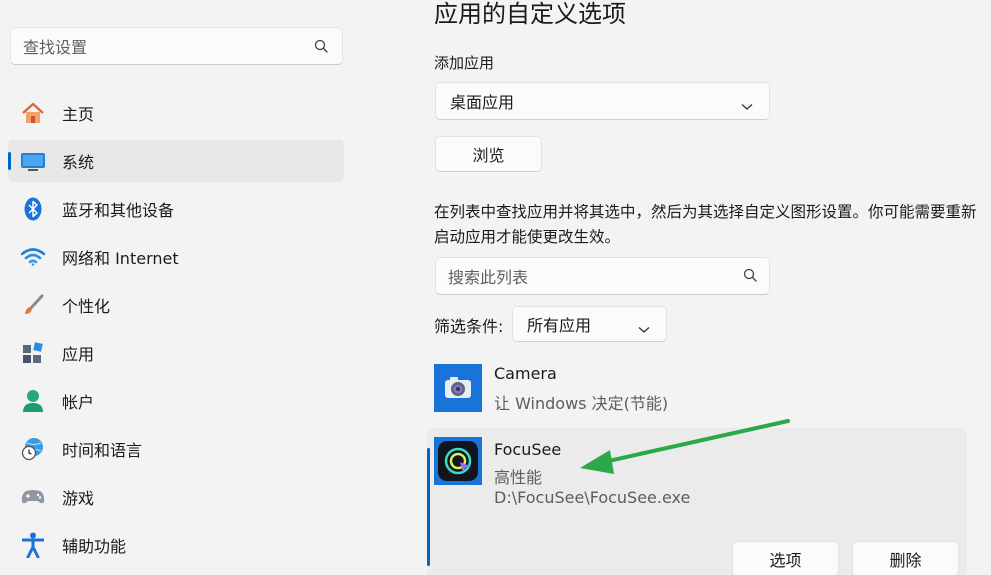  Describe the element at coordinates (33, 257) in the screenshot. I see `wifi-icon` at that location.